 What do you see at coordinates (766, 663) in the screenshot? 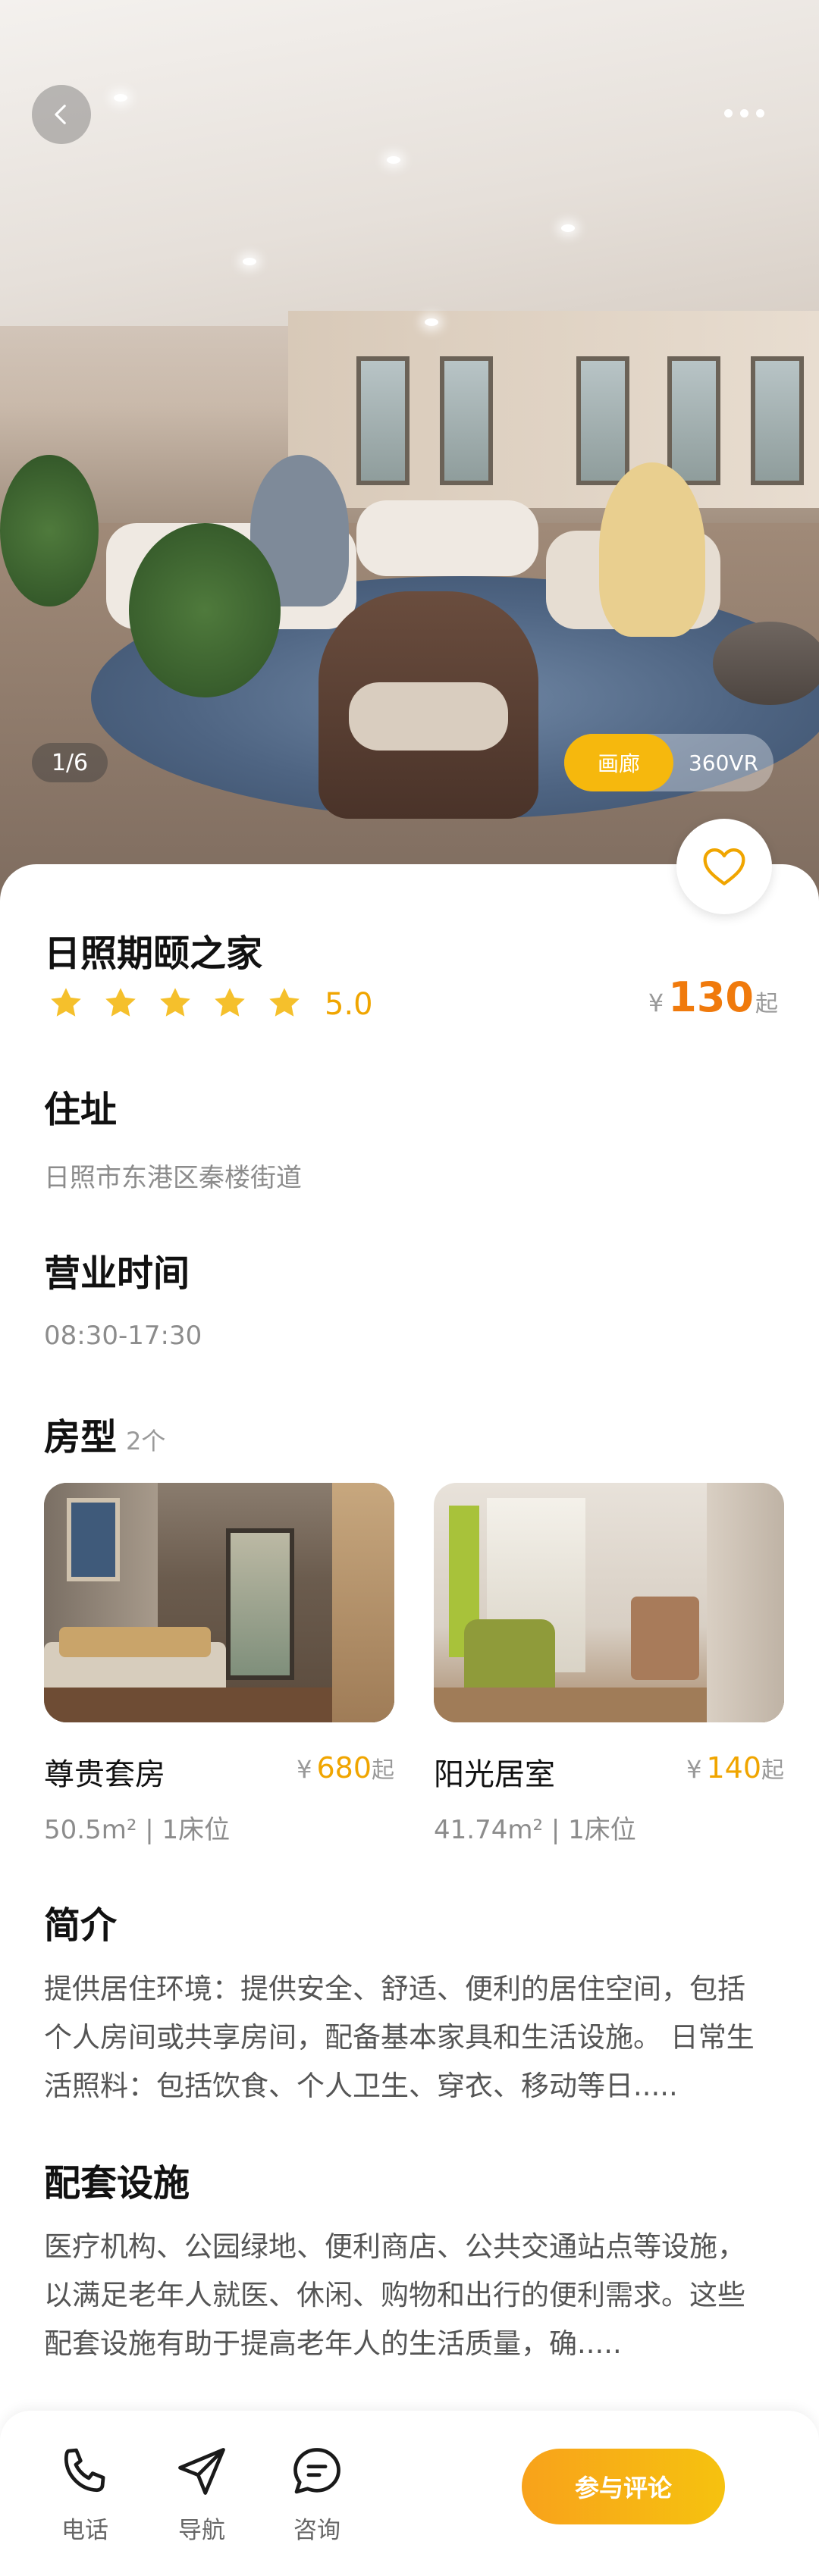
I see `ottoman` at bounding box center [766, 663].